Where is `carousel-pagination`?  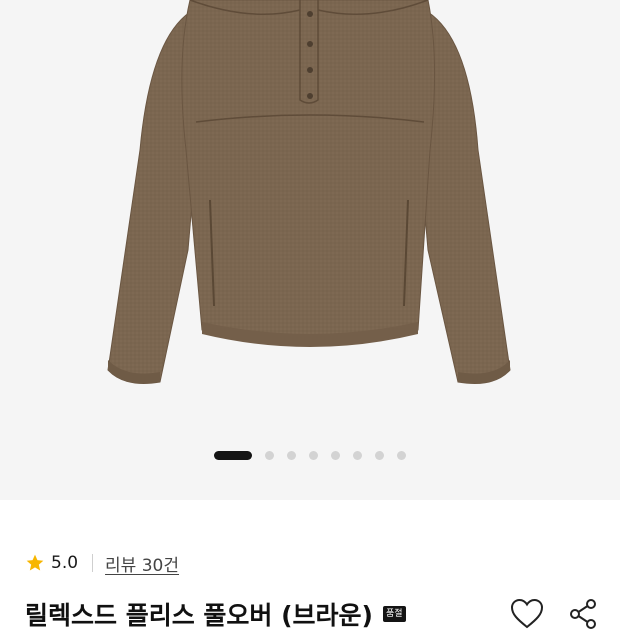 carousel-pagination is located at coordinates (310, 455).